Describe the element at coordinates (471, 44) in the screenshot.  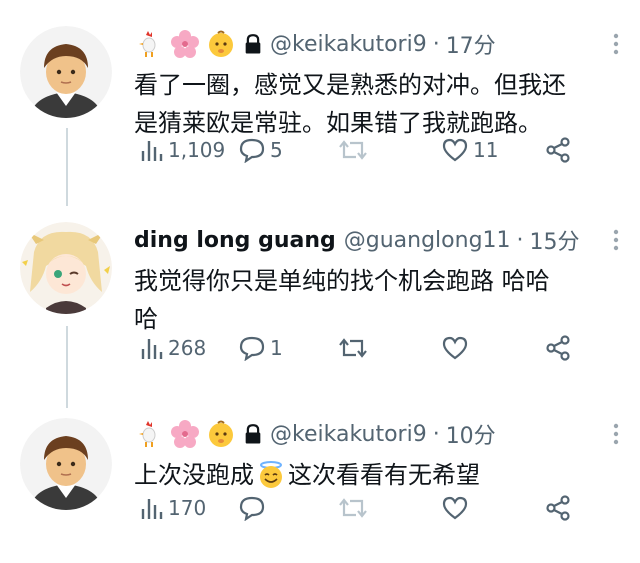
I see `timestamp: 17分` at that location.